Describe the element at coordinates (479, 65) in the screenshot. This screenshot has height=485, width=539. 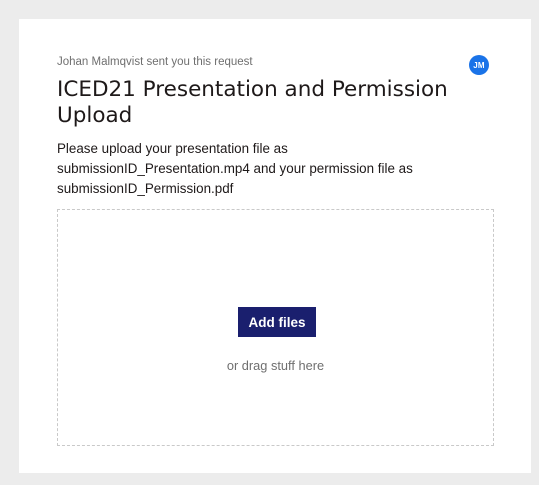
I see `requester-avatar: JM` at that location.